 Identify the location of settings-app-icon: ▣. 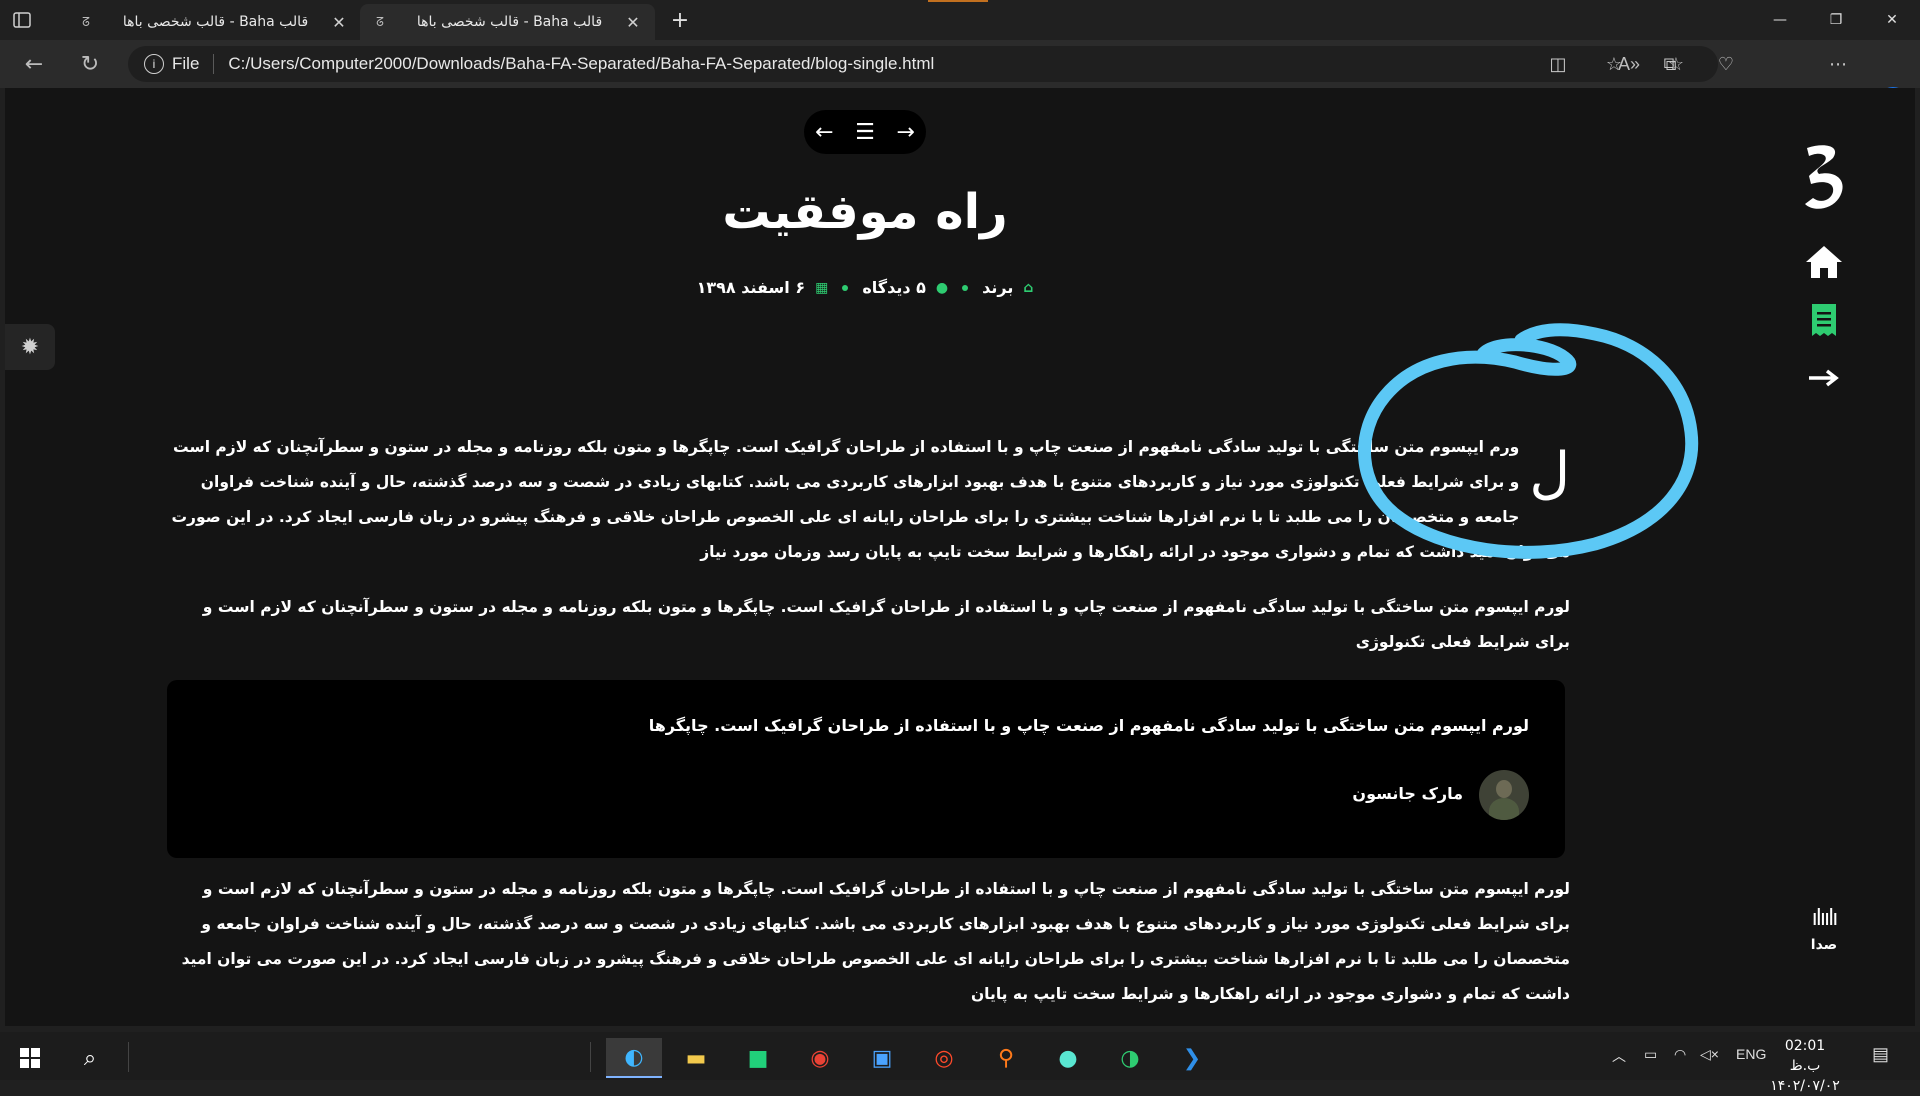
(882, 1058).